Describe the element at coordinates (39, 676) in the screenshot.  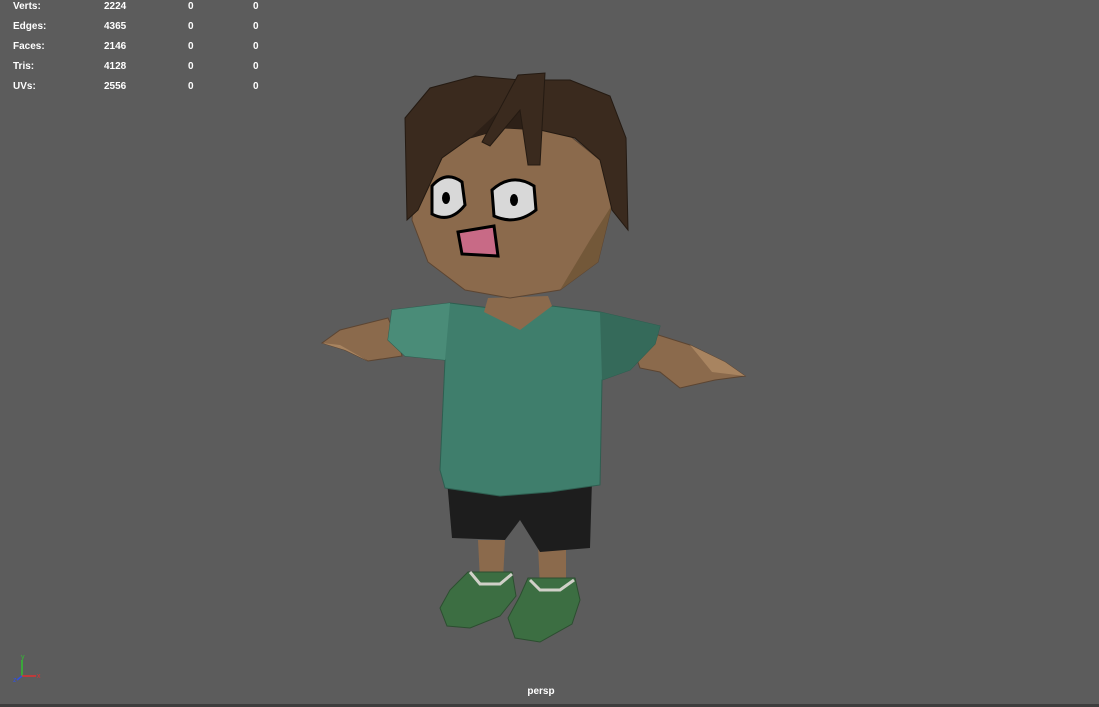
I see `x-axis-label: x` at that location.